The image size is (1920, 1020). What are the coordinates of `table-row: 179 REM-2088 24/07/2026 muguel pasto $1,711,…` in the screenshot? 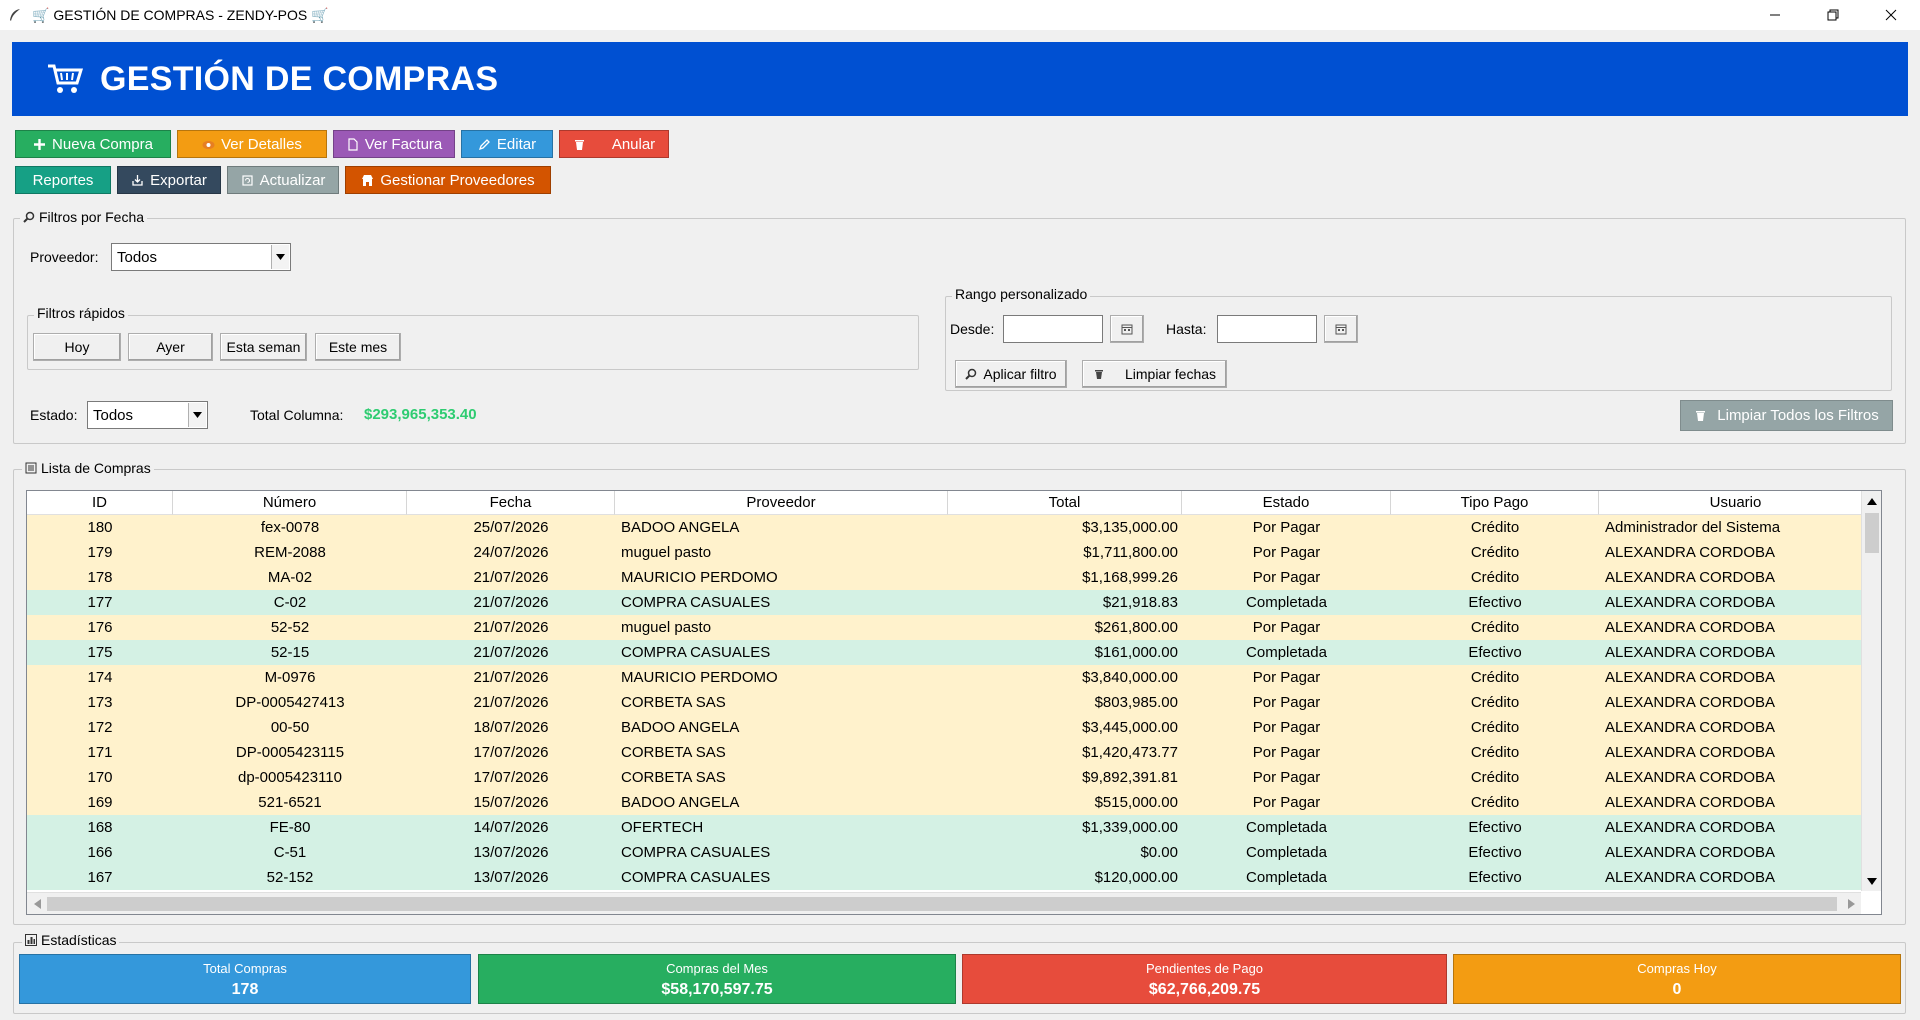 It's located at (950, 552).